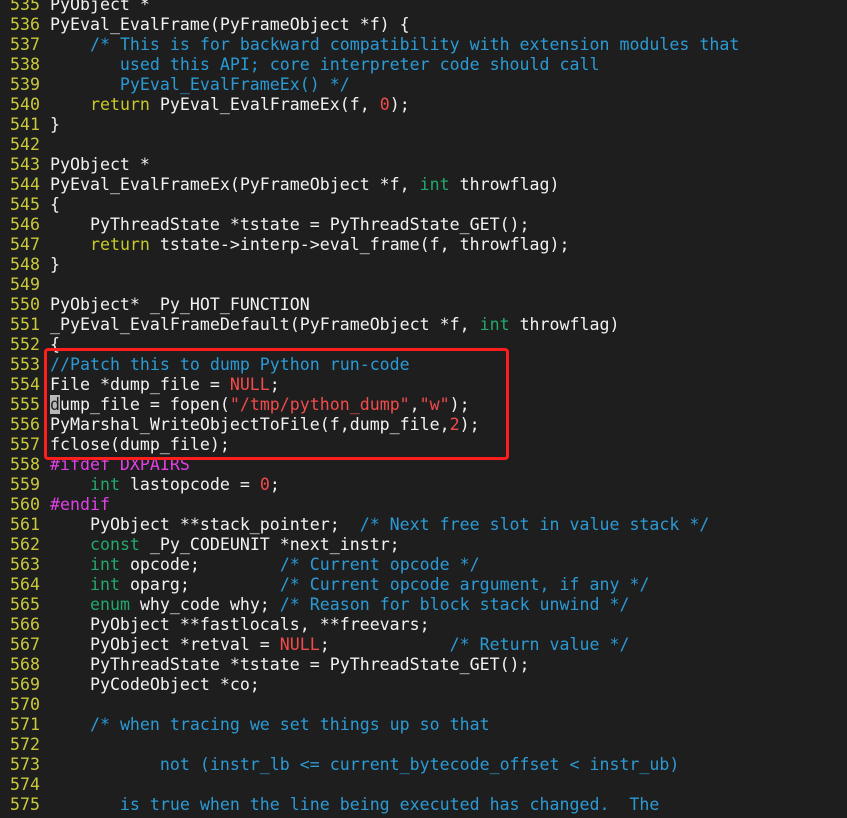 This screenshot has height=818, width=847. What do you see at coordinates (423, 125) in the screenshot?
I see `code-line: 541}` at bounding box center [423, 125].